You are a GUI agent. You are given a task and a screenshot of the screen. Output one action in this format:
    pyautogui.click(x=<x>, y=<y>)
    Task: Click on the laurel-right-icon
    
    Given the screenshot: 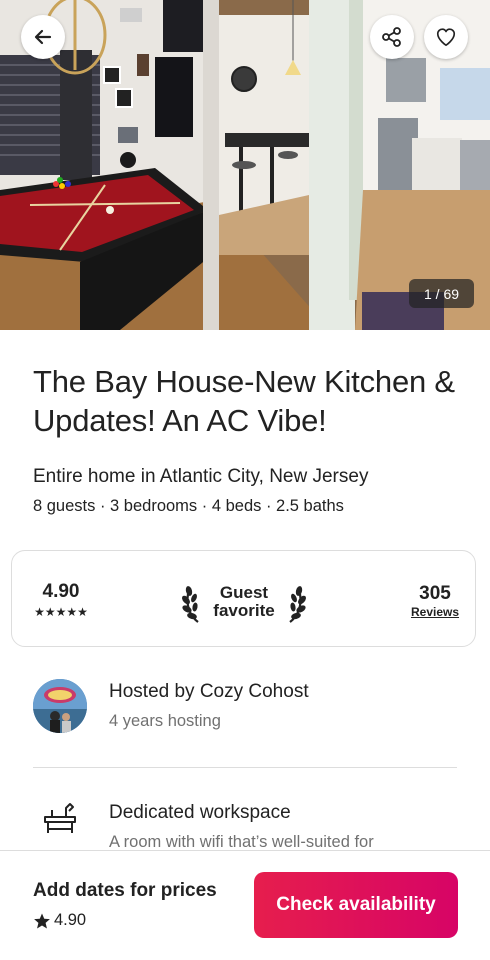 What is the action you would take?
    pyautogui.click(x=297, y=604)
    